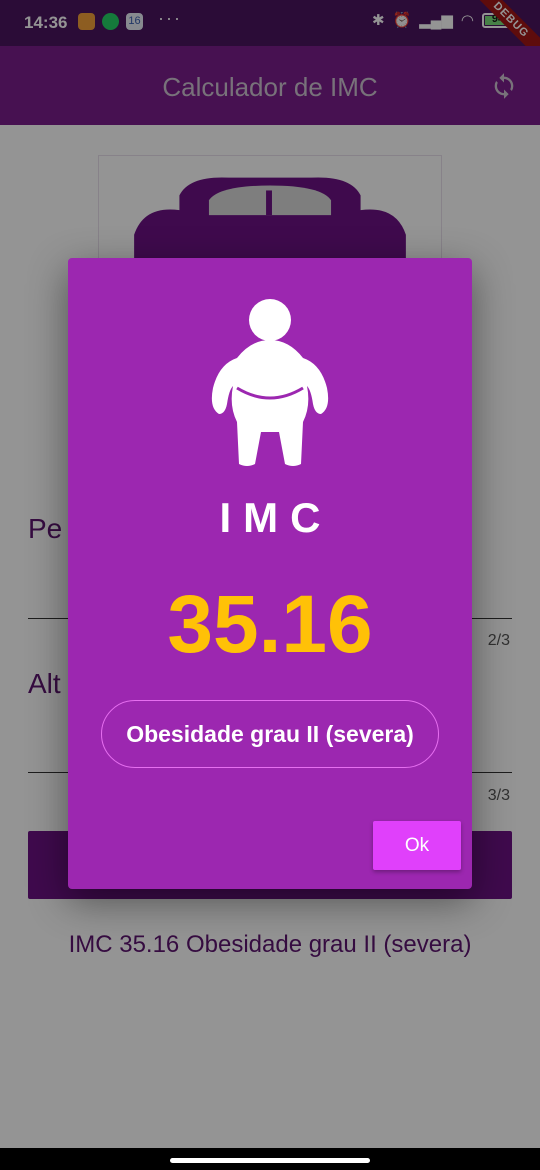 The height and width of the screenshot is (1170, 540). Describe the element at coordinates (270, 624) in the screenshot. I see `imc-value: 35.16` at that location.